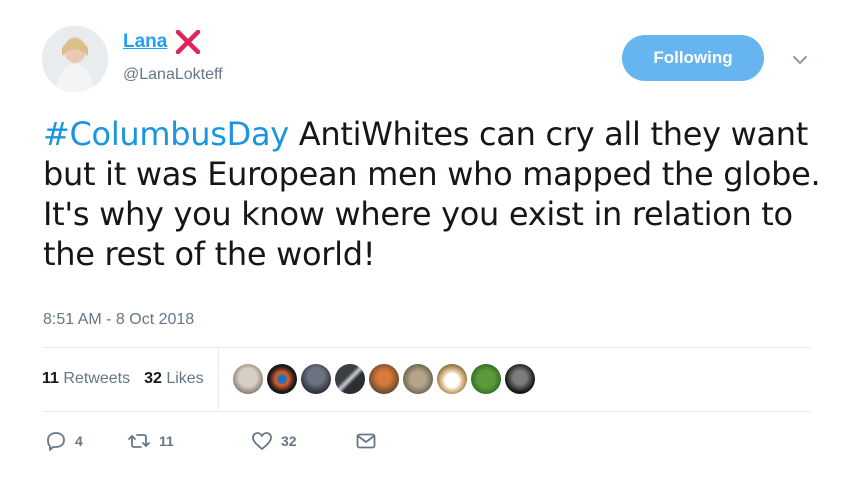 The width and height of the screenshot is (856, 483). What do you see at coordinates (173, 75) in the screenshot?
I see `user-handle: @LanaLokteff` at bounding box center [173, 75].